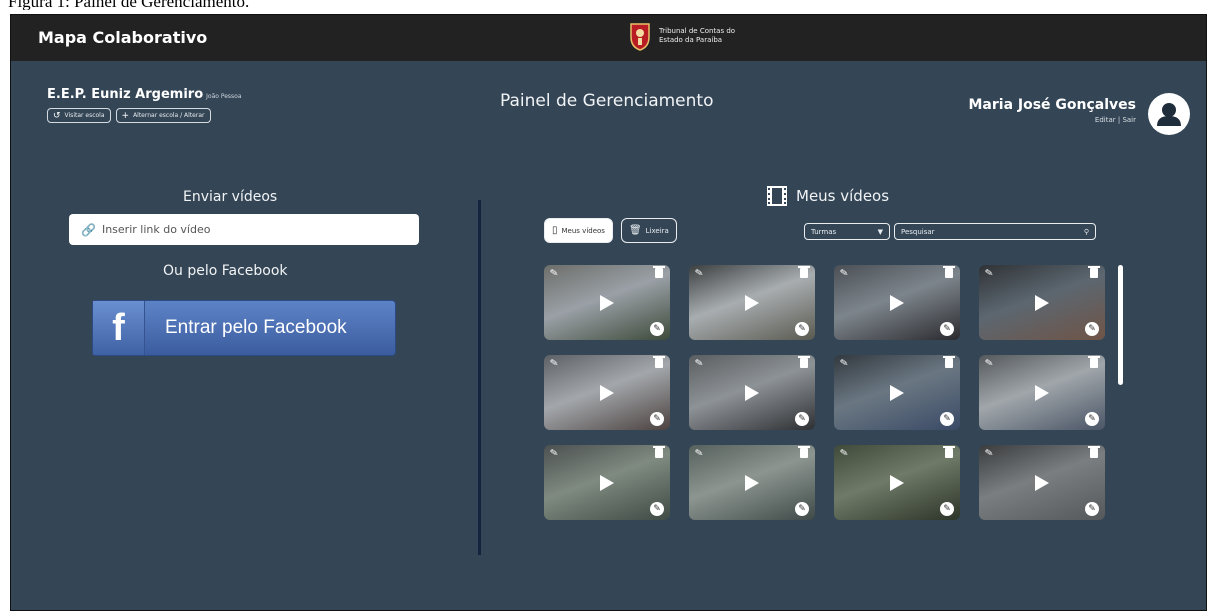 The width and height of the screenshot is (1207, 611). Describe the element at coordinates (88, 229) in the screenshot. I see `link-icon: 🔗` at that location.